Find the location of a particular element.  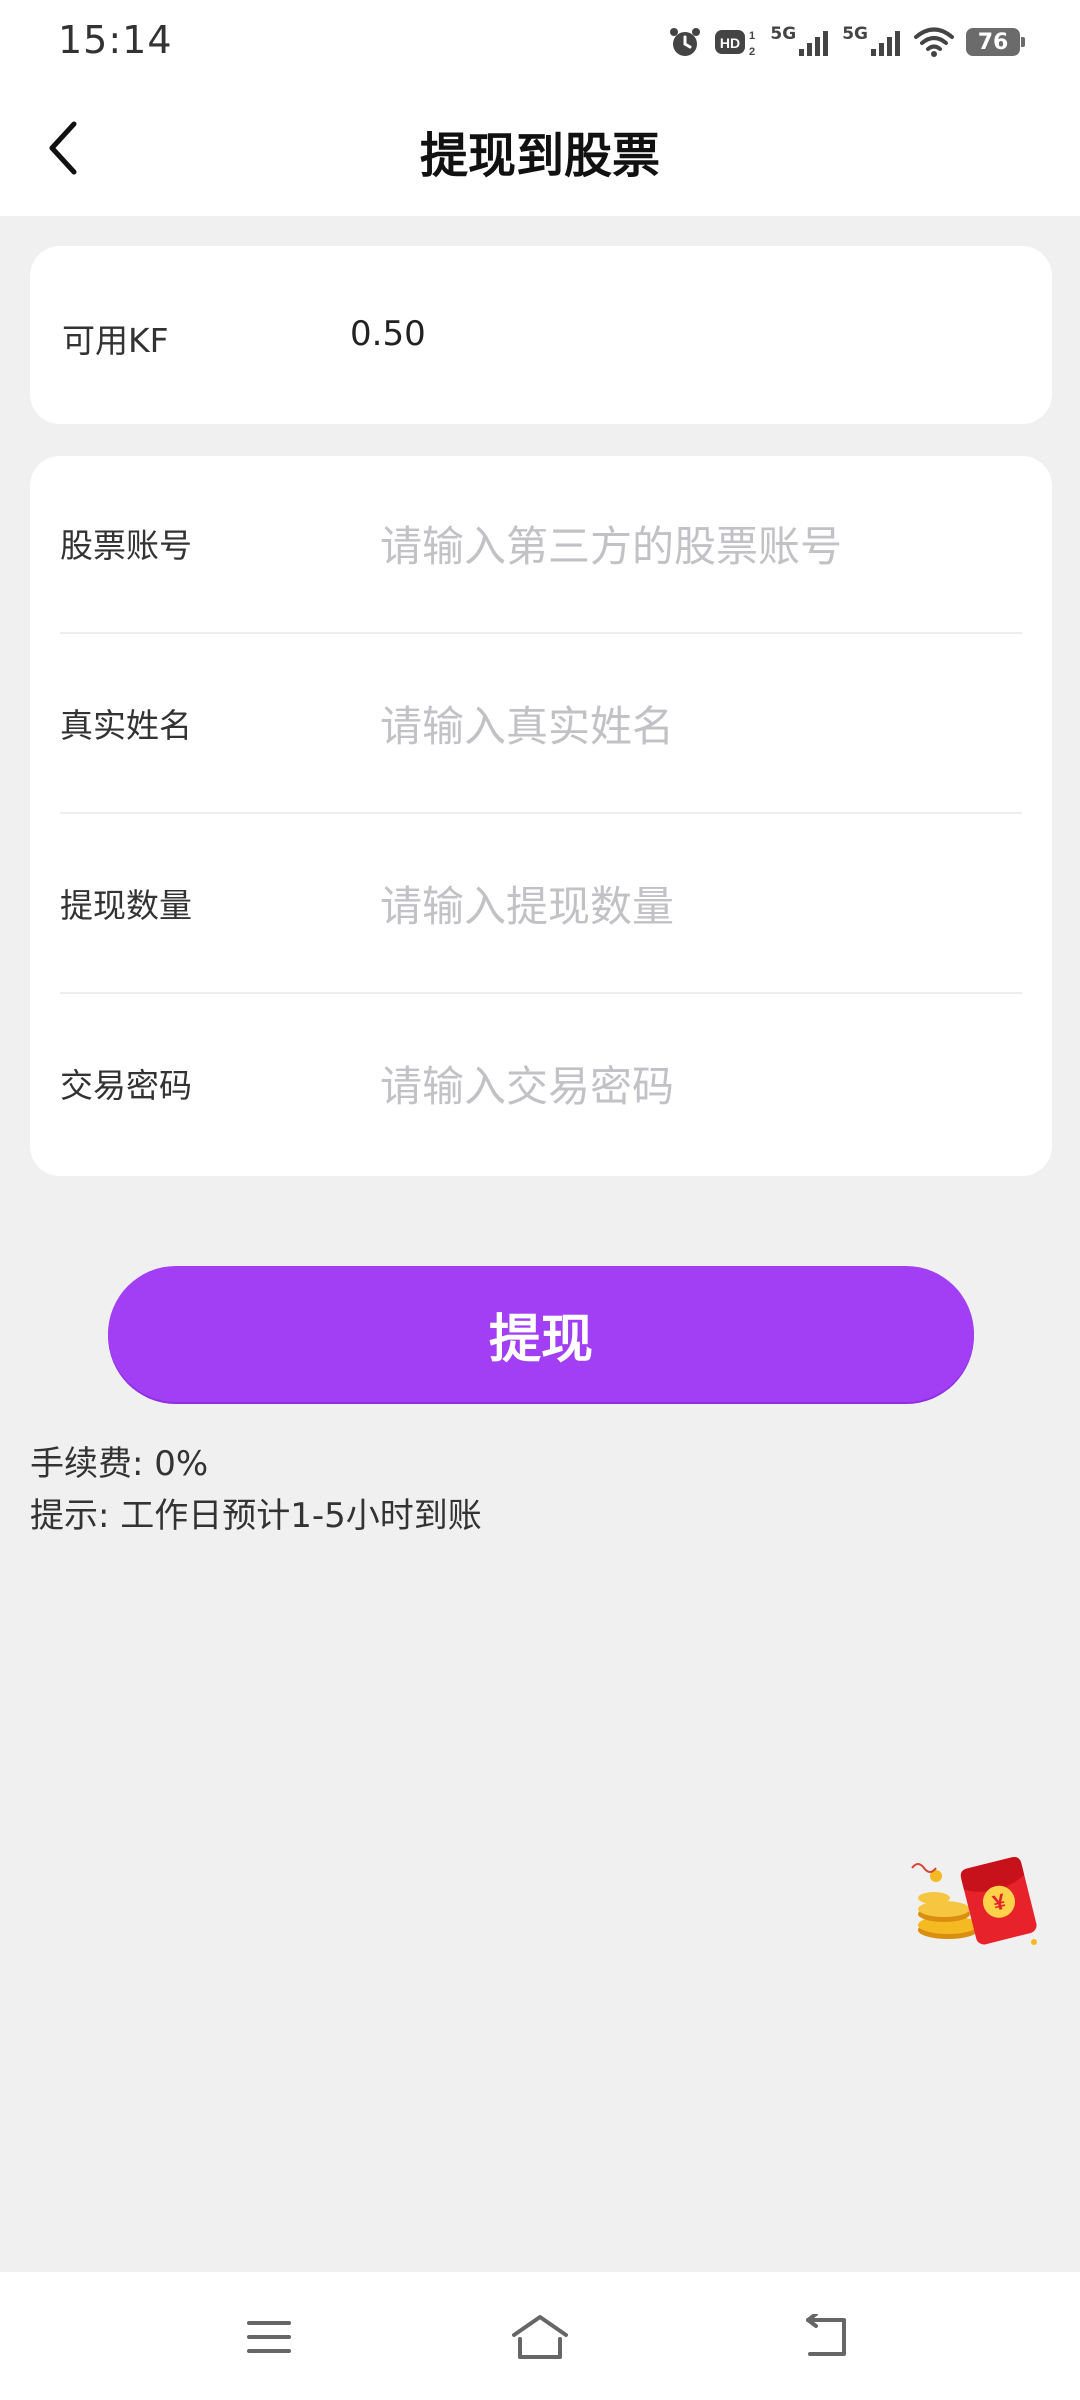

svg-text: 2 is located at coordinates (752, 52).